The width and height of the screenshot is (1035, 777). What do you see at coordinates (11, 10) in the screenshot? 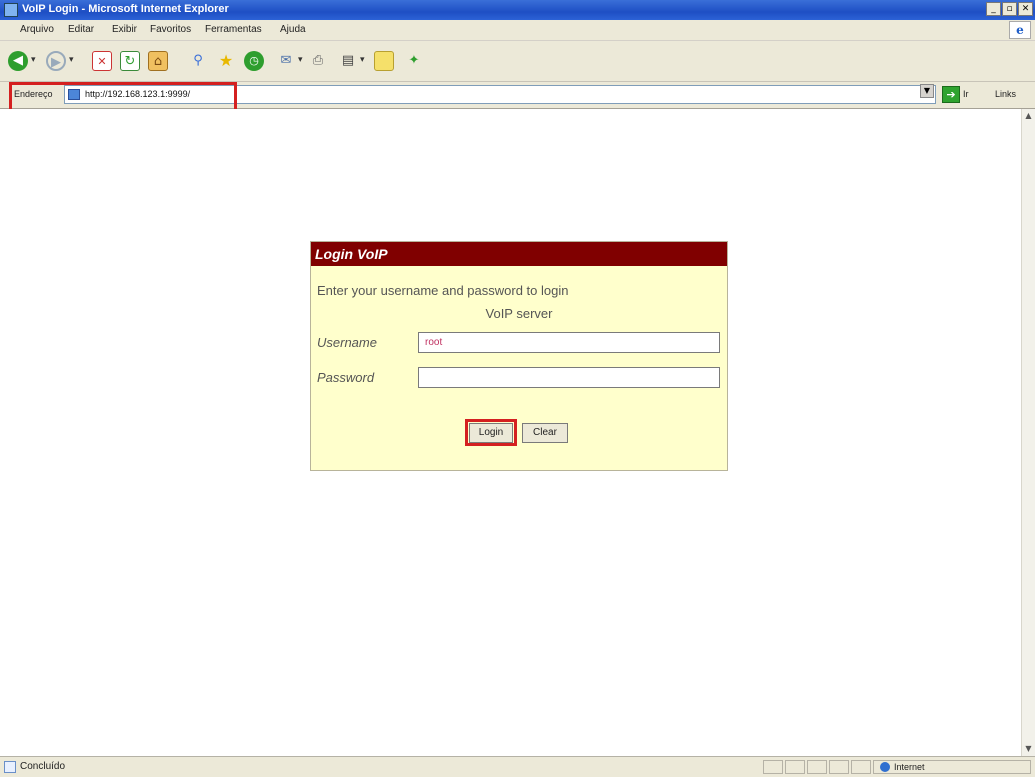
I see `ie-page-icon` at bounding box center [11, 10].